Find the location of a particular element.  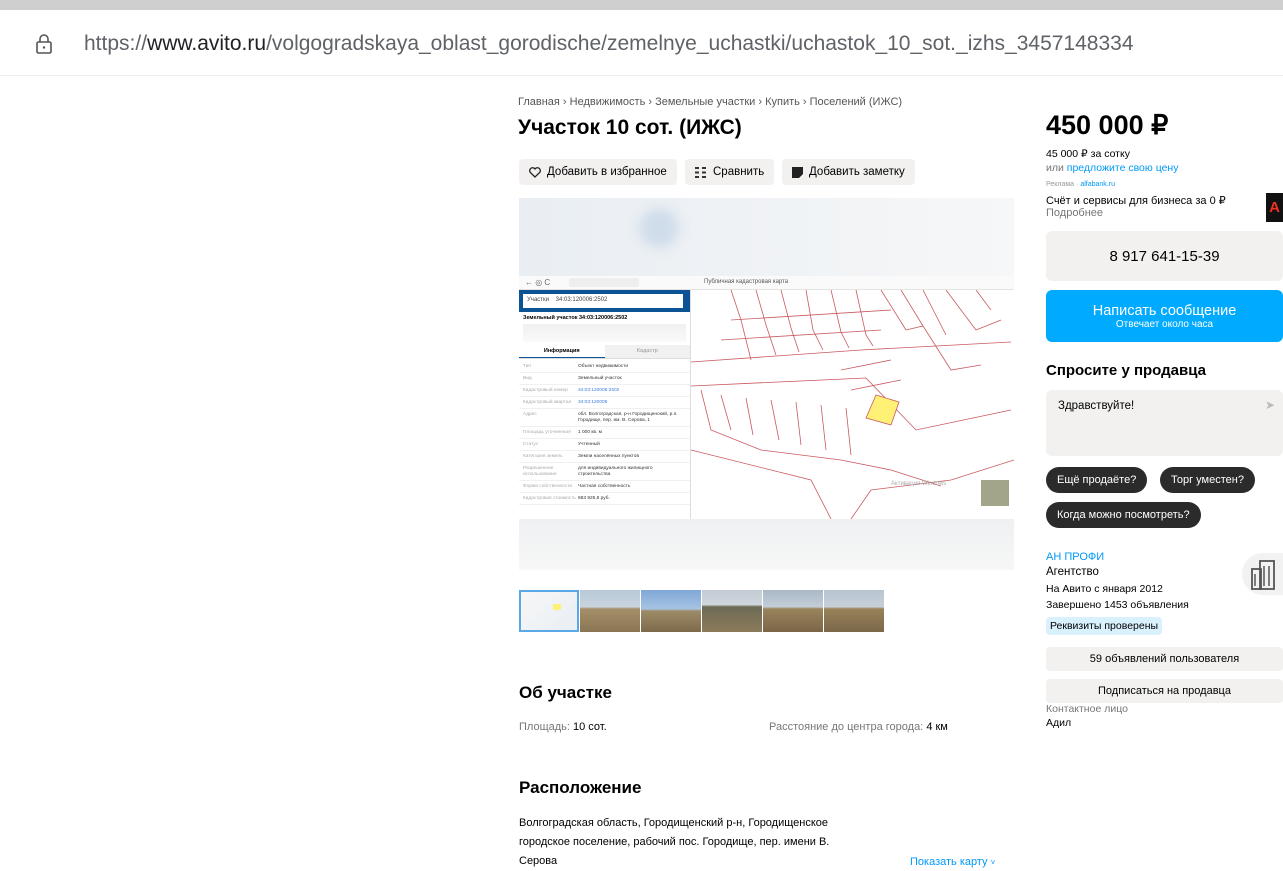

ad-more-link: Подробнее is located at coordinates (1074, 213).